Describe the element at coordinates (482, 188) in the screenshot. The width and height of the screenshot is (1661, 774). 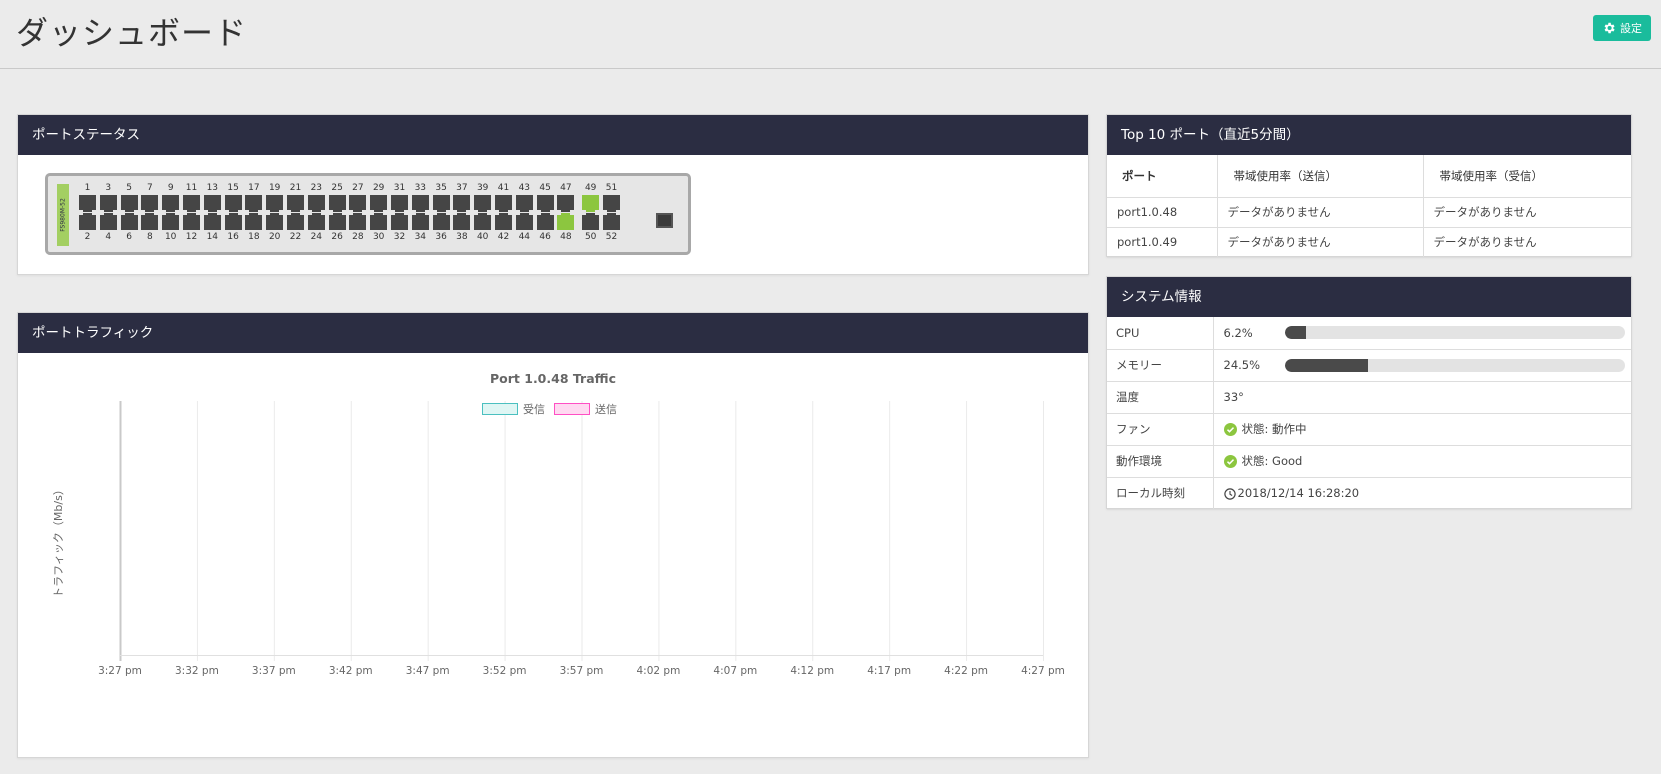
I see `port-number-label: 39` at that location.